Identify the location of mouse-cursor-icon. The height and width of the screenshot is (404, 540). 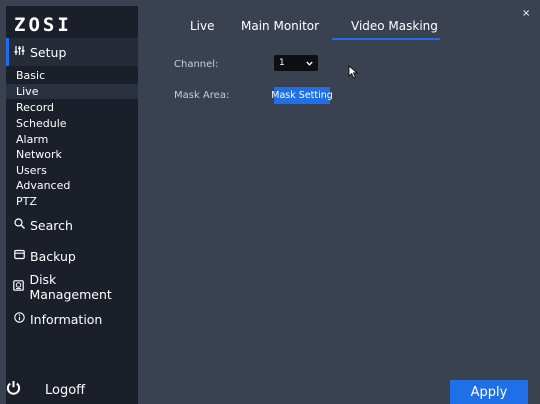
(354, 71).